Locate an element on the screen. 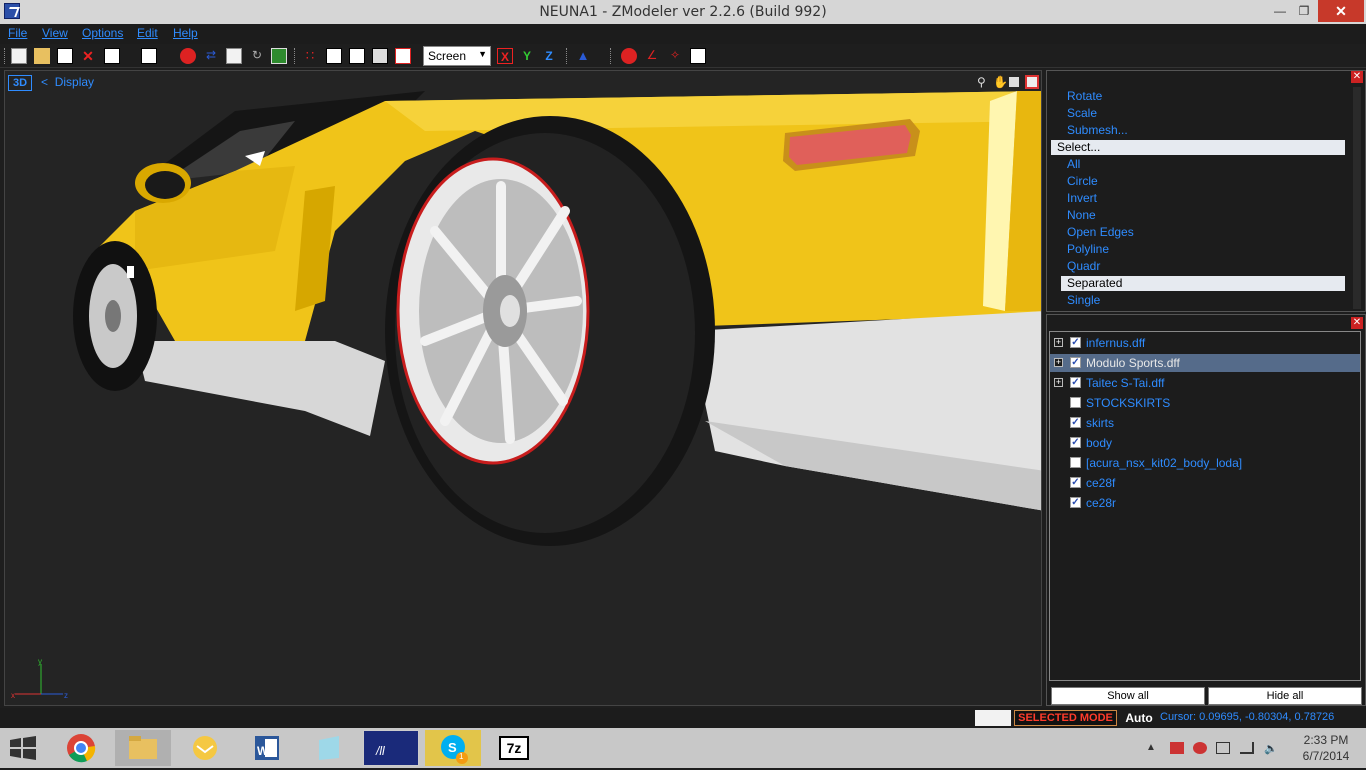 The width and height of the screenshot is (1366, 770). command-item: None is located at coordinates (1081, 215).